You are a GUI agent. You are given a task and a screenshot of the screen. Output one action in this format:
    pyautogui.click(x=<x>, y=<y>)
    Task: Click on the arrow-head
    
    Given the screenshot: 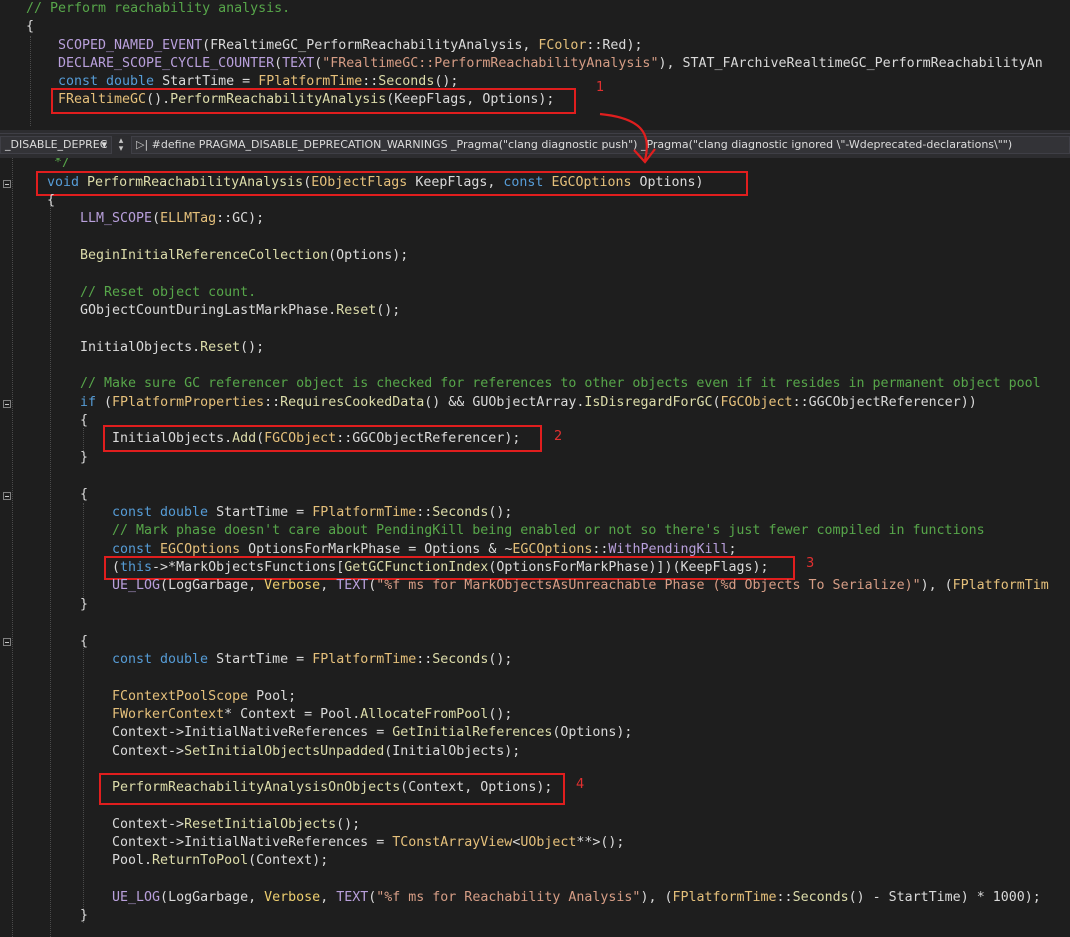 What is the action you would take?
    pyautogui.click(x=644, y=156)
    